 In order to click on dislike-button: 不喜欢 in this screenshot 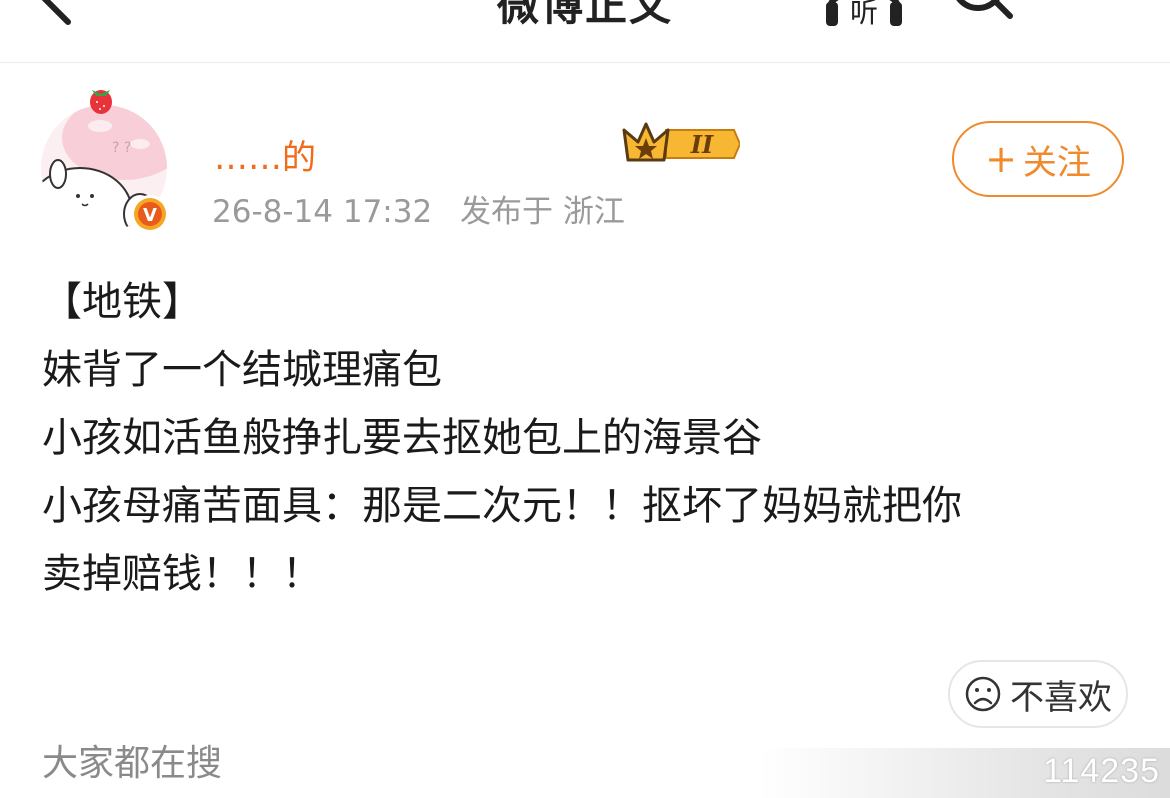, I will do `click(1038, 694)`.